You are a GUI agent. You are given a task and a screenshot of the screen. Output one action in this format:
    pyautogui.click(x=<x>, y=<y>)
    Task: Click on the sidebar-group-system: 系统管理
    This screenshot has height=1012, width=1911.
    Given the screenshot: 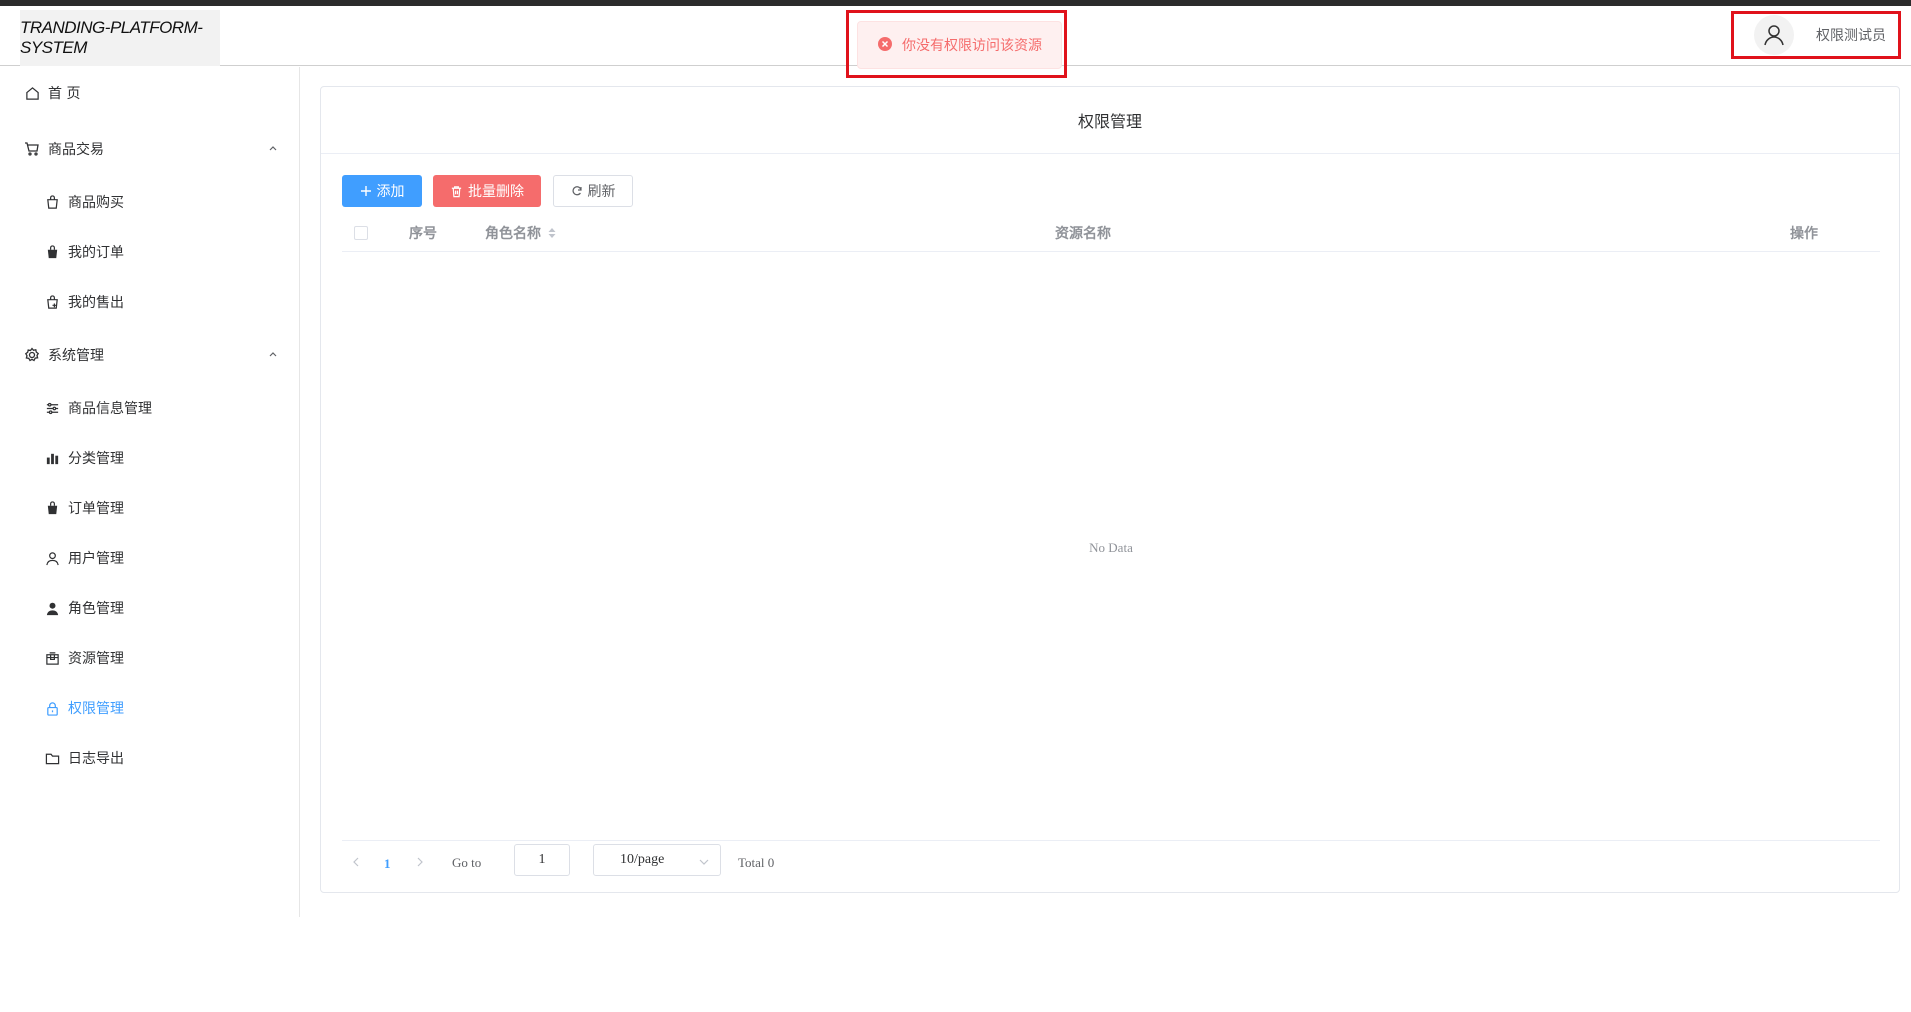 What is the action you would take?
    pyautogui.click(x=149, y=355)
    